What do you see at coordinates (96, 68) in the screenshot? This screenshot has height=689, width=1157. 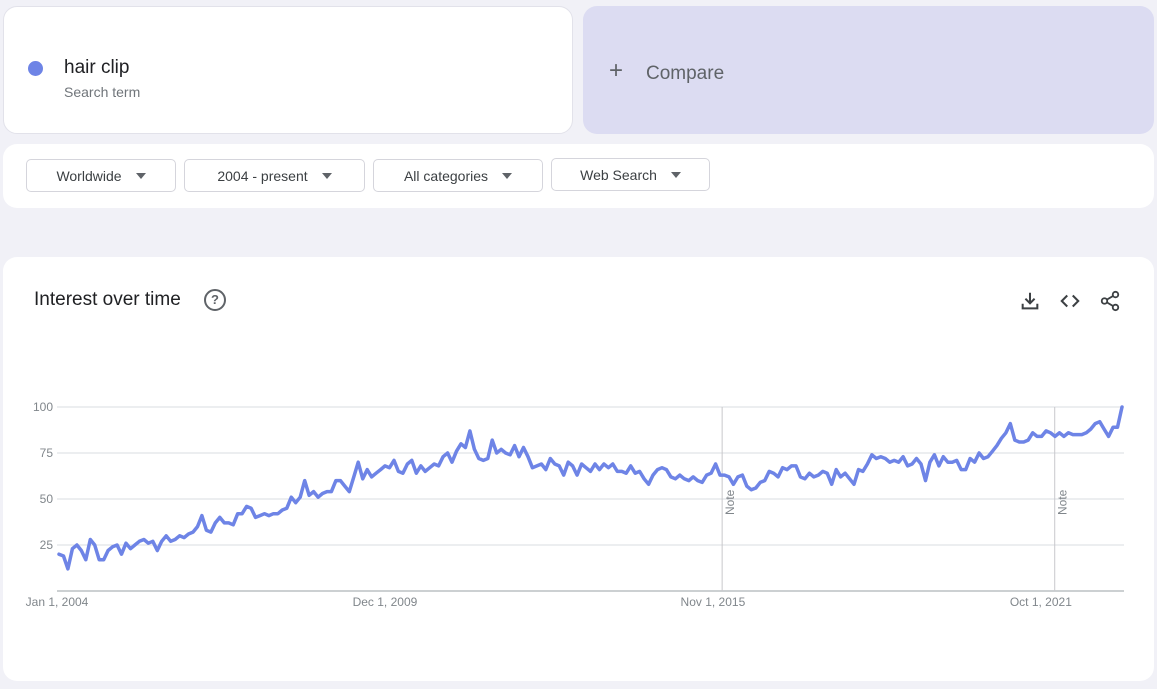 I see `search-term-name: hair clip` at bounding box center [96, 68].